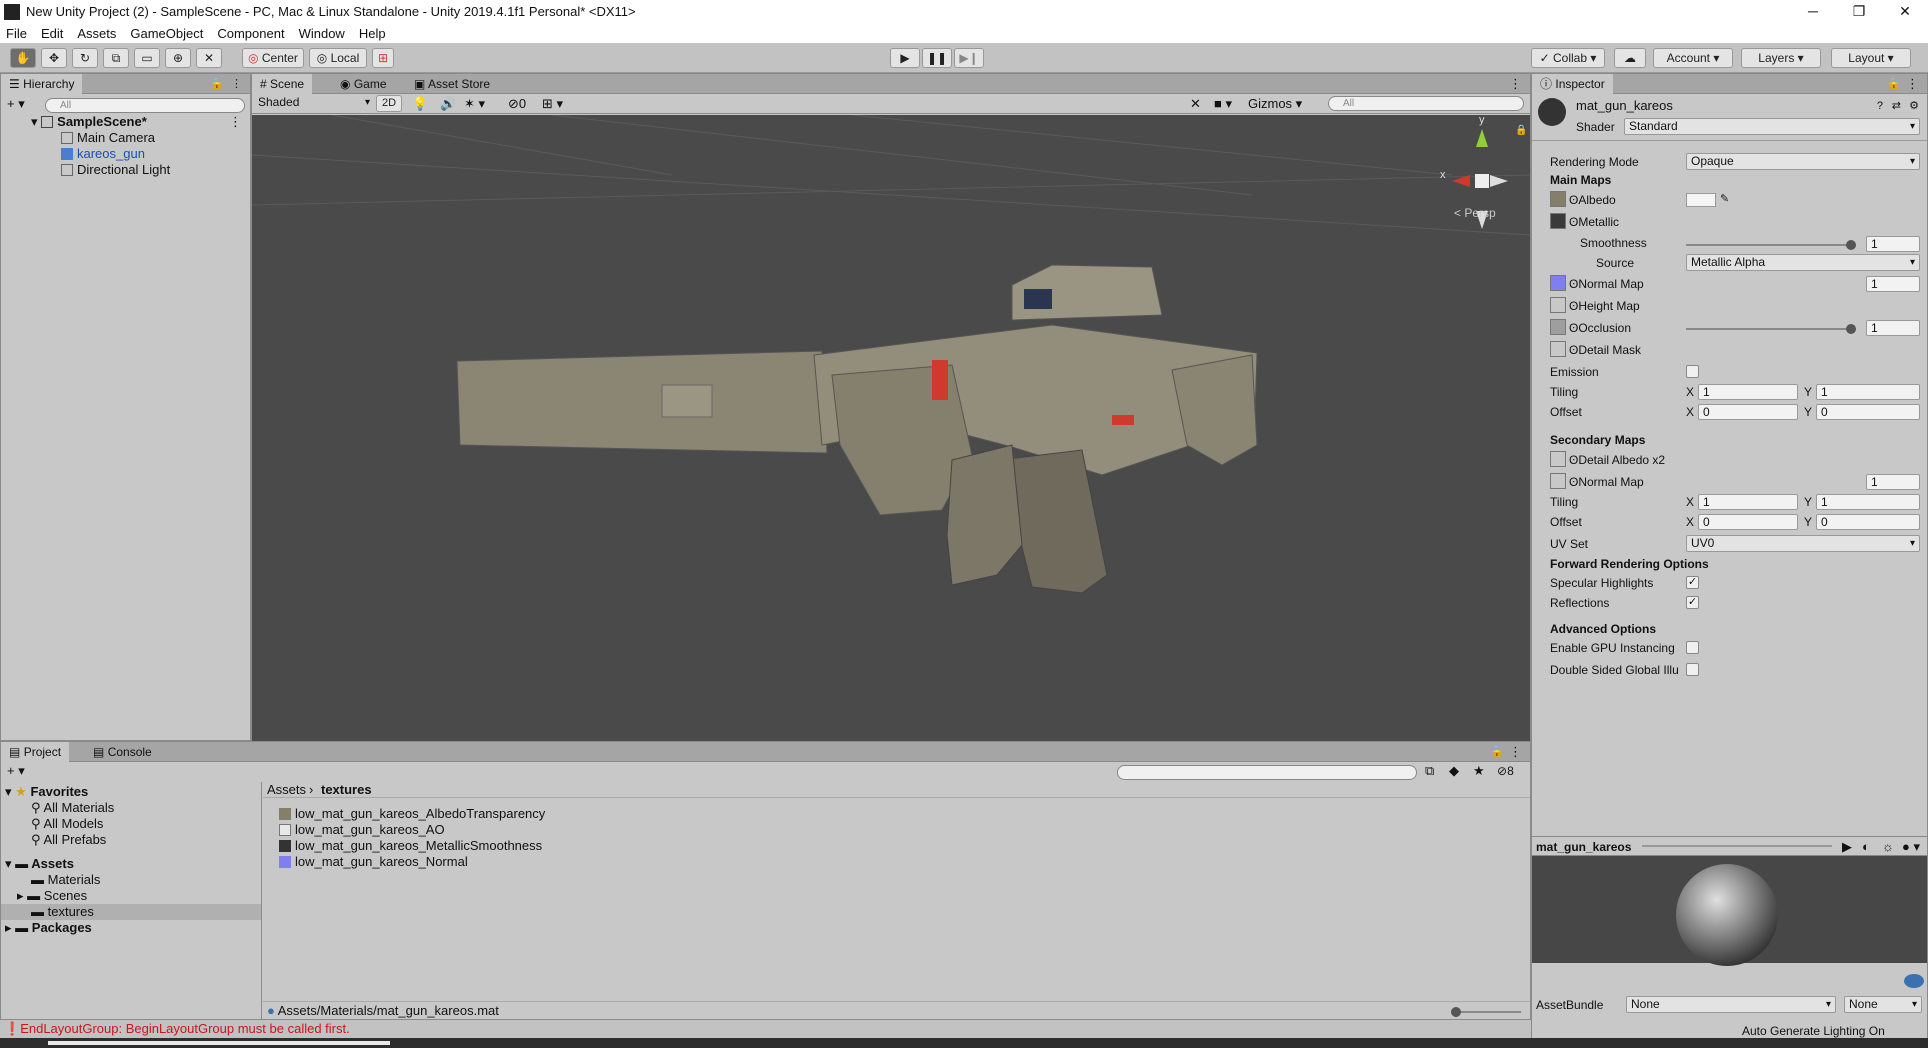  Describe the element at coordinates (108, 138) in the screenshot. I see `hierarchy-item-main-camera: Main Camera` at that location.